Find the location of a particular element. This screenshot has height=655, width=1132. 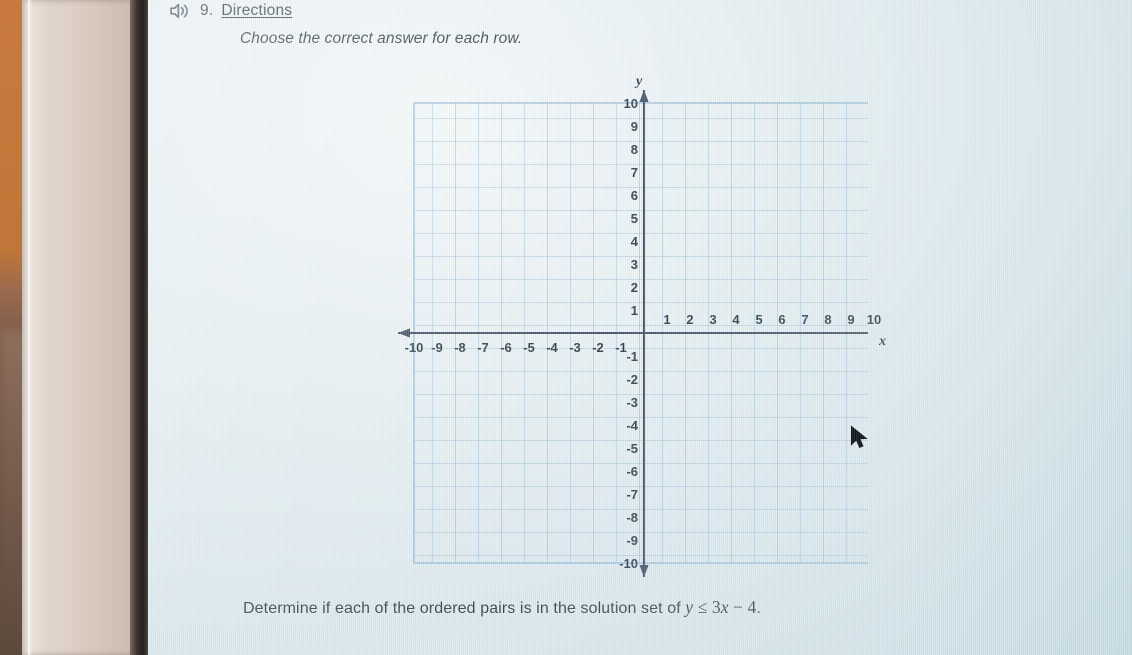

question-header: 9. Directions is located at coordinates (230, 11).